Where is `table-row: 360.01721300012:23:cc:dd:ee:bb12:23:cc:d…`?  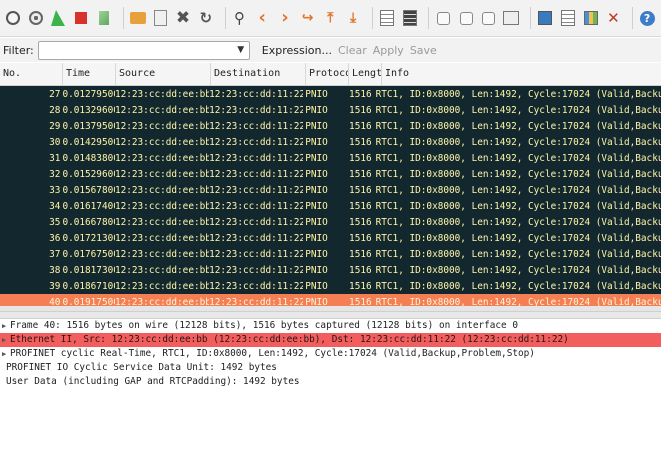
table-row: 360.01721300012:23:cc:dd:ee:bb12:23:cc:d… is located at coordinates (330, 238).